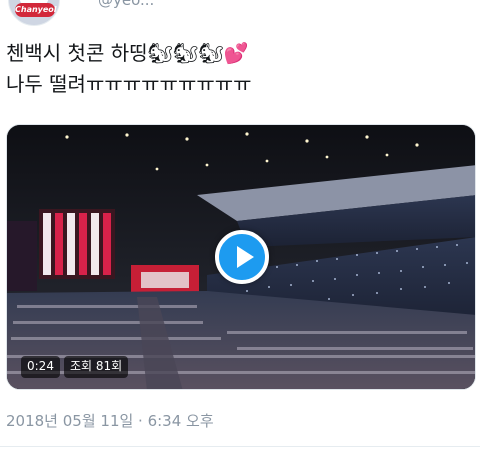  I want to click on avatar: Chanyeol, so click(34, 13).